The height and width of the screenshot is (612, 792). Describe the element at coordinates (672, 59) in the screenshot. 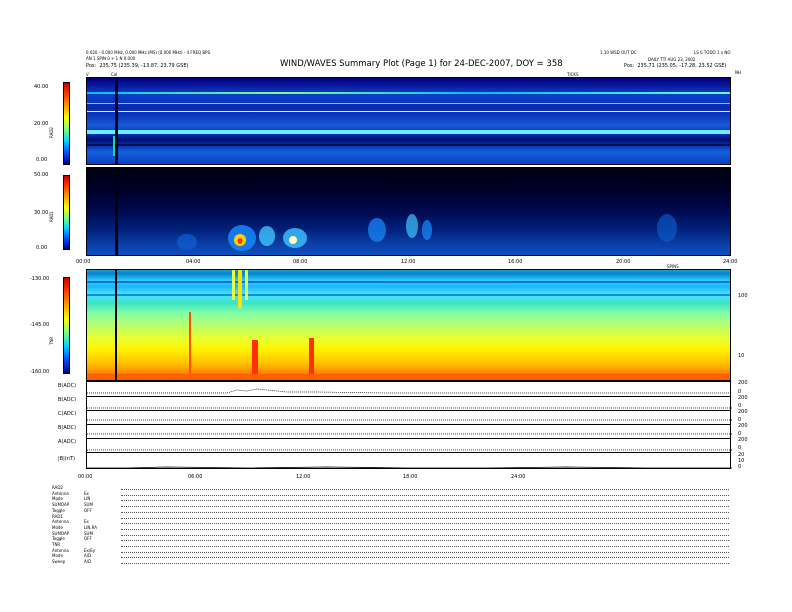

I see `header-right-line3: DAILY TTI AUG 23, 2002` at that location.